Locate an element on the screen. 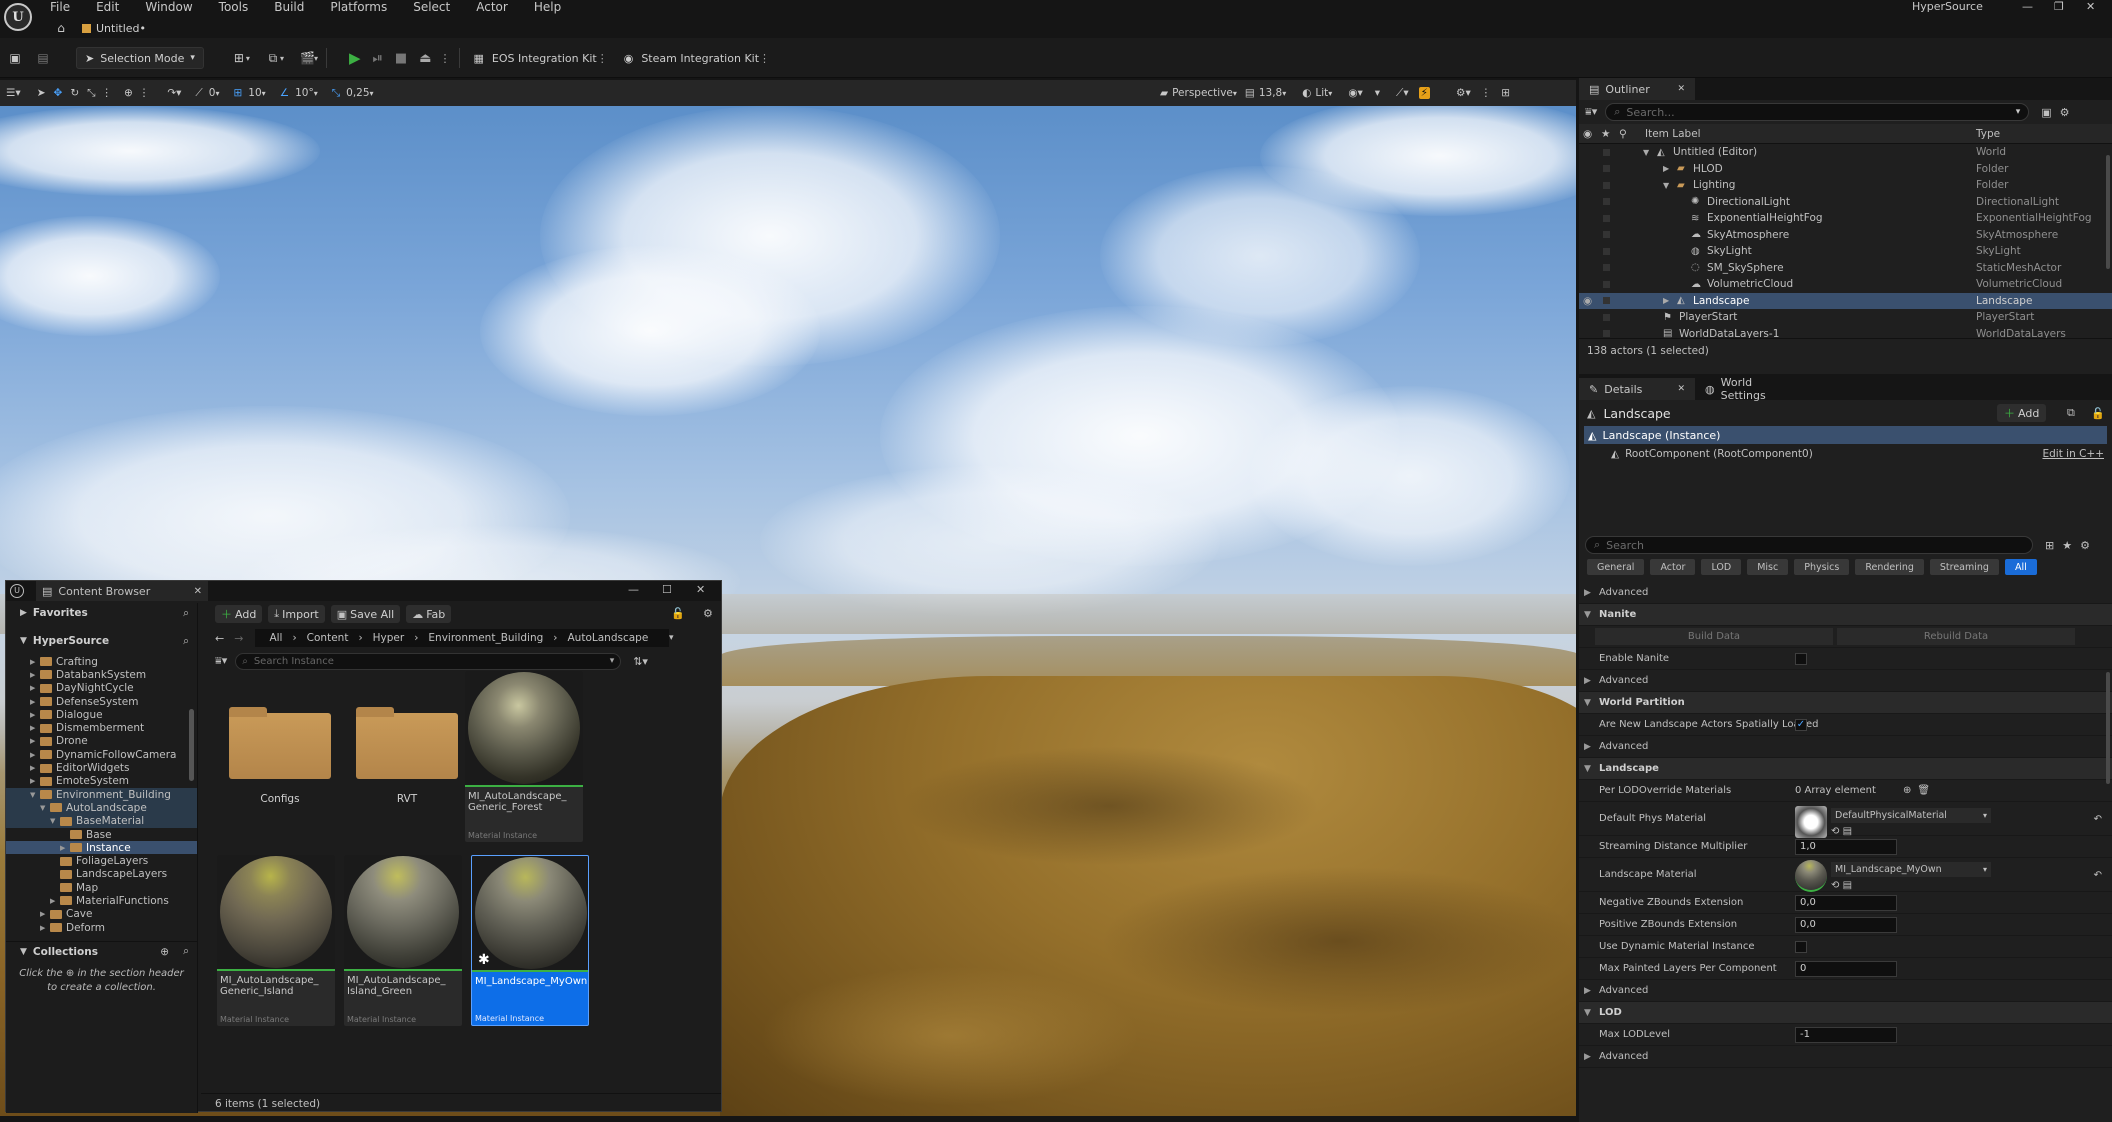 Image resolution: width=2112 pixels, height=1122 pixels. tab-world-settings: ◍ World Settings is located at coordinates (1750, 389).